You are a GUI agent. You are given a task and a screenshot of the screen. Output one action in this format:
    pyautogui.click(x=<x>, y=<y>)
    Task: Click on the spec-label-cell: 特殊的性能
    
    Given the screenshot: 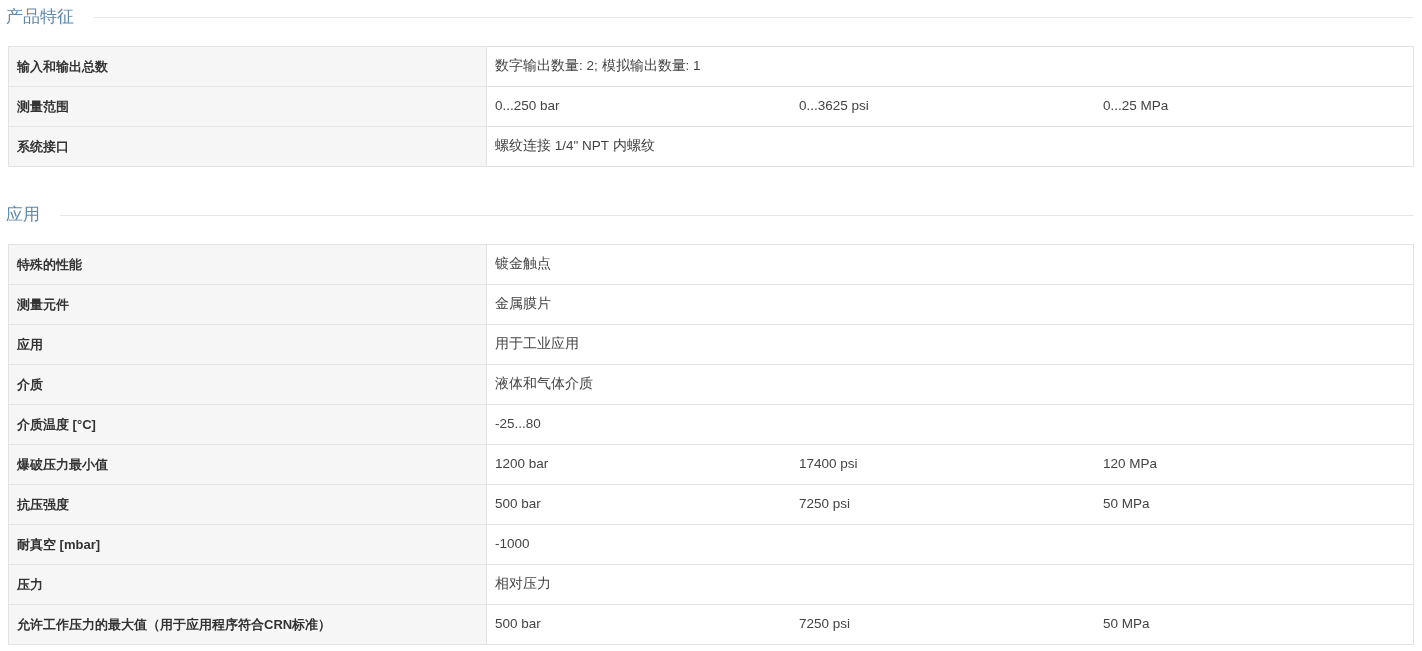 What is the action you would take?
    pyautogui.click(x=248, y=264)
    